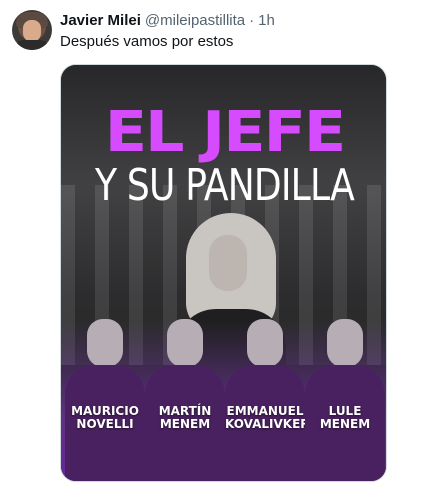 The width and height of the screenshot is (442, 495). Describe the element at coordinates (100, 21) in the screenshot. I see `author-name: Javier Milei` at that location.